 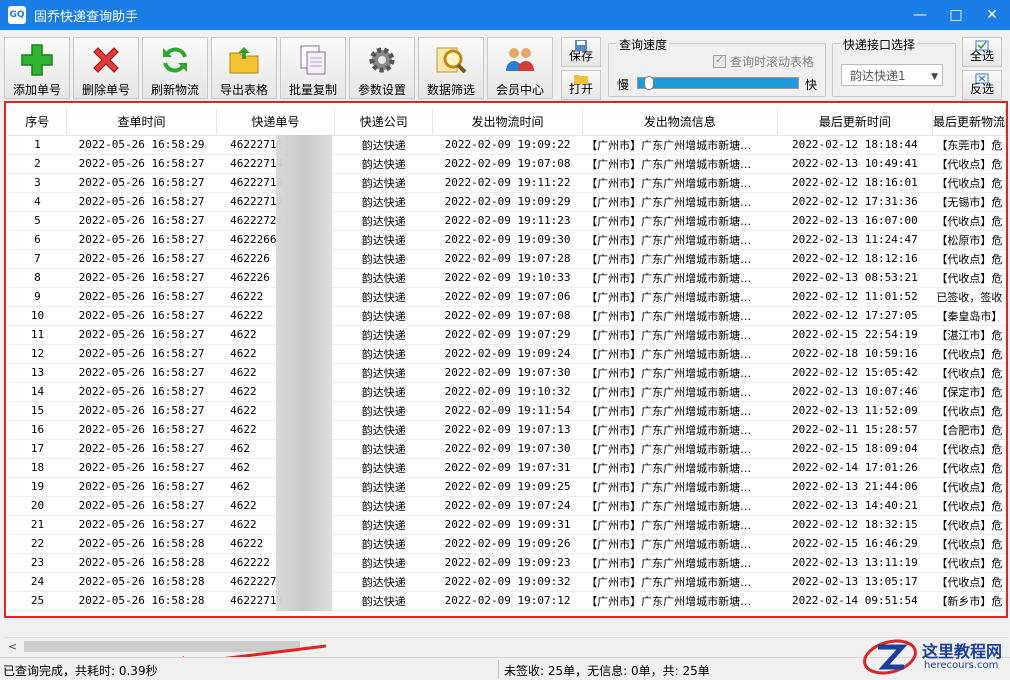 I want to click on speed-slider-thumb, so click(x=649, y=83).